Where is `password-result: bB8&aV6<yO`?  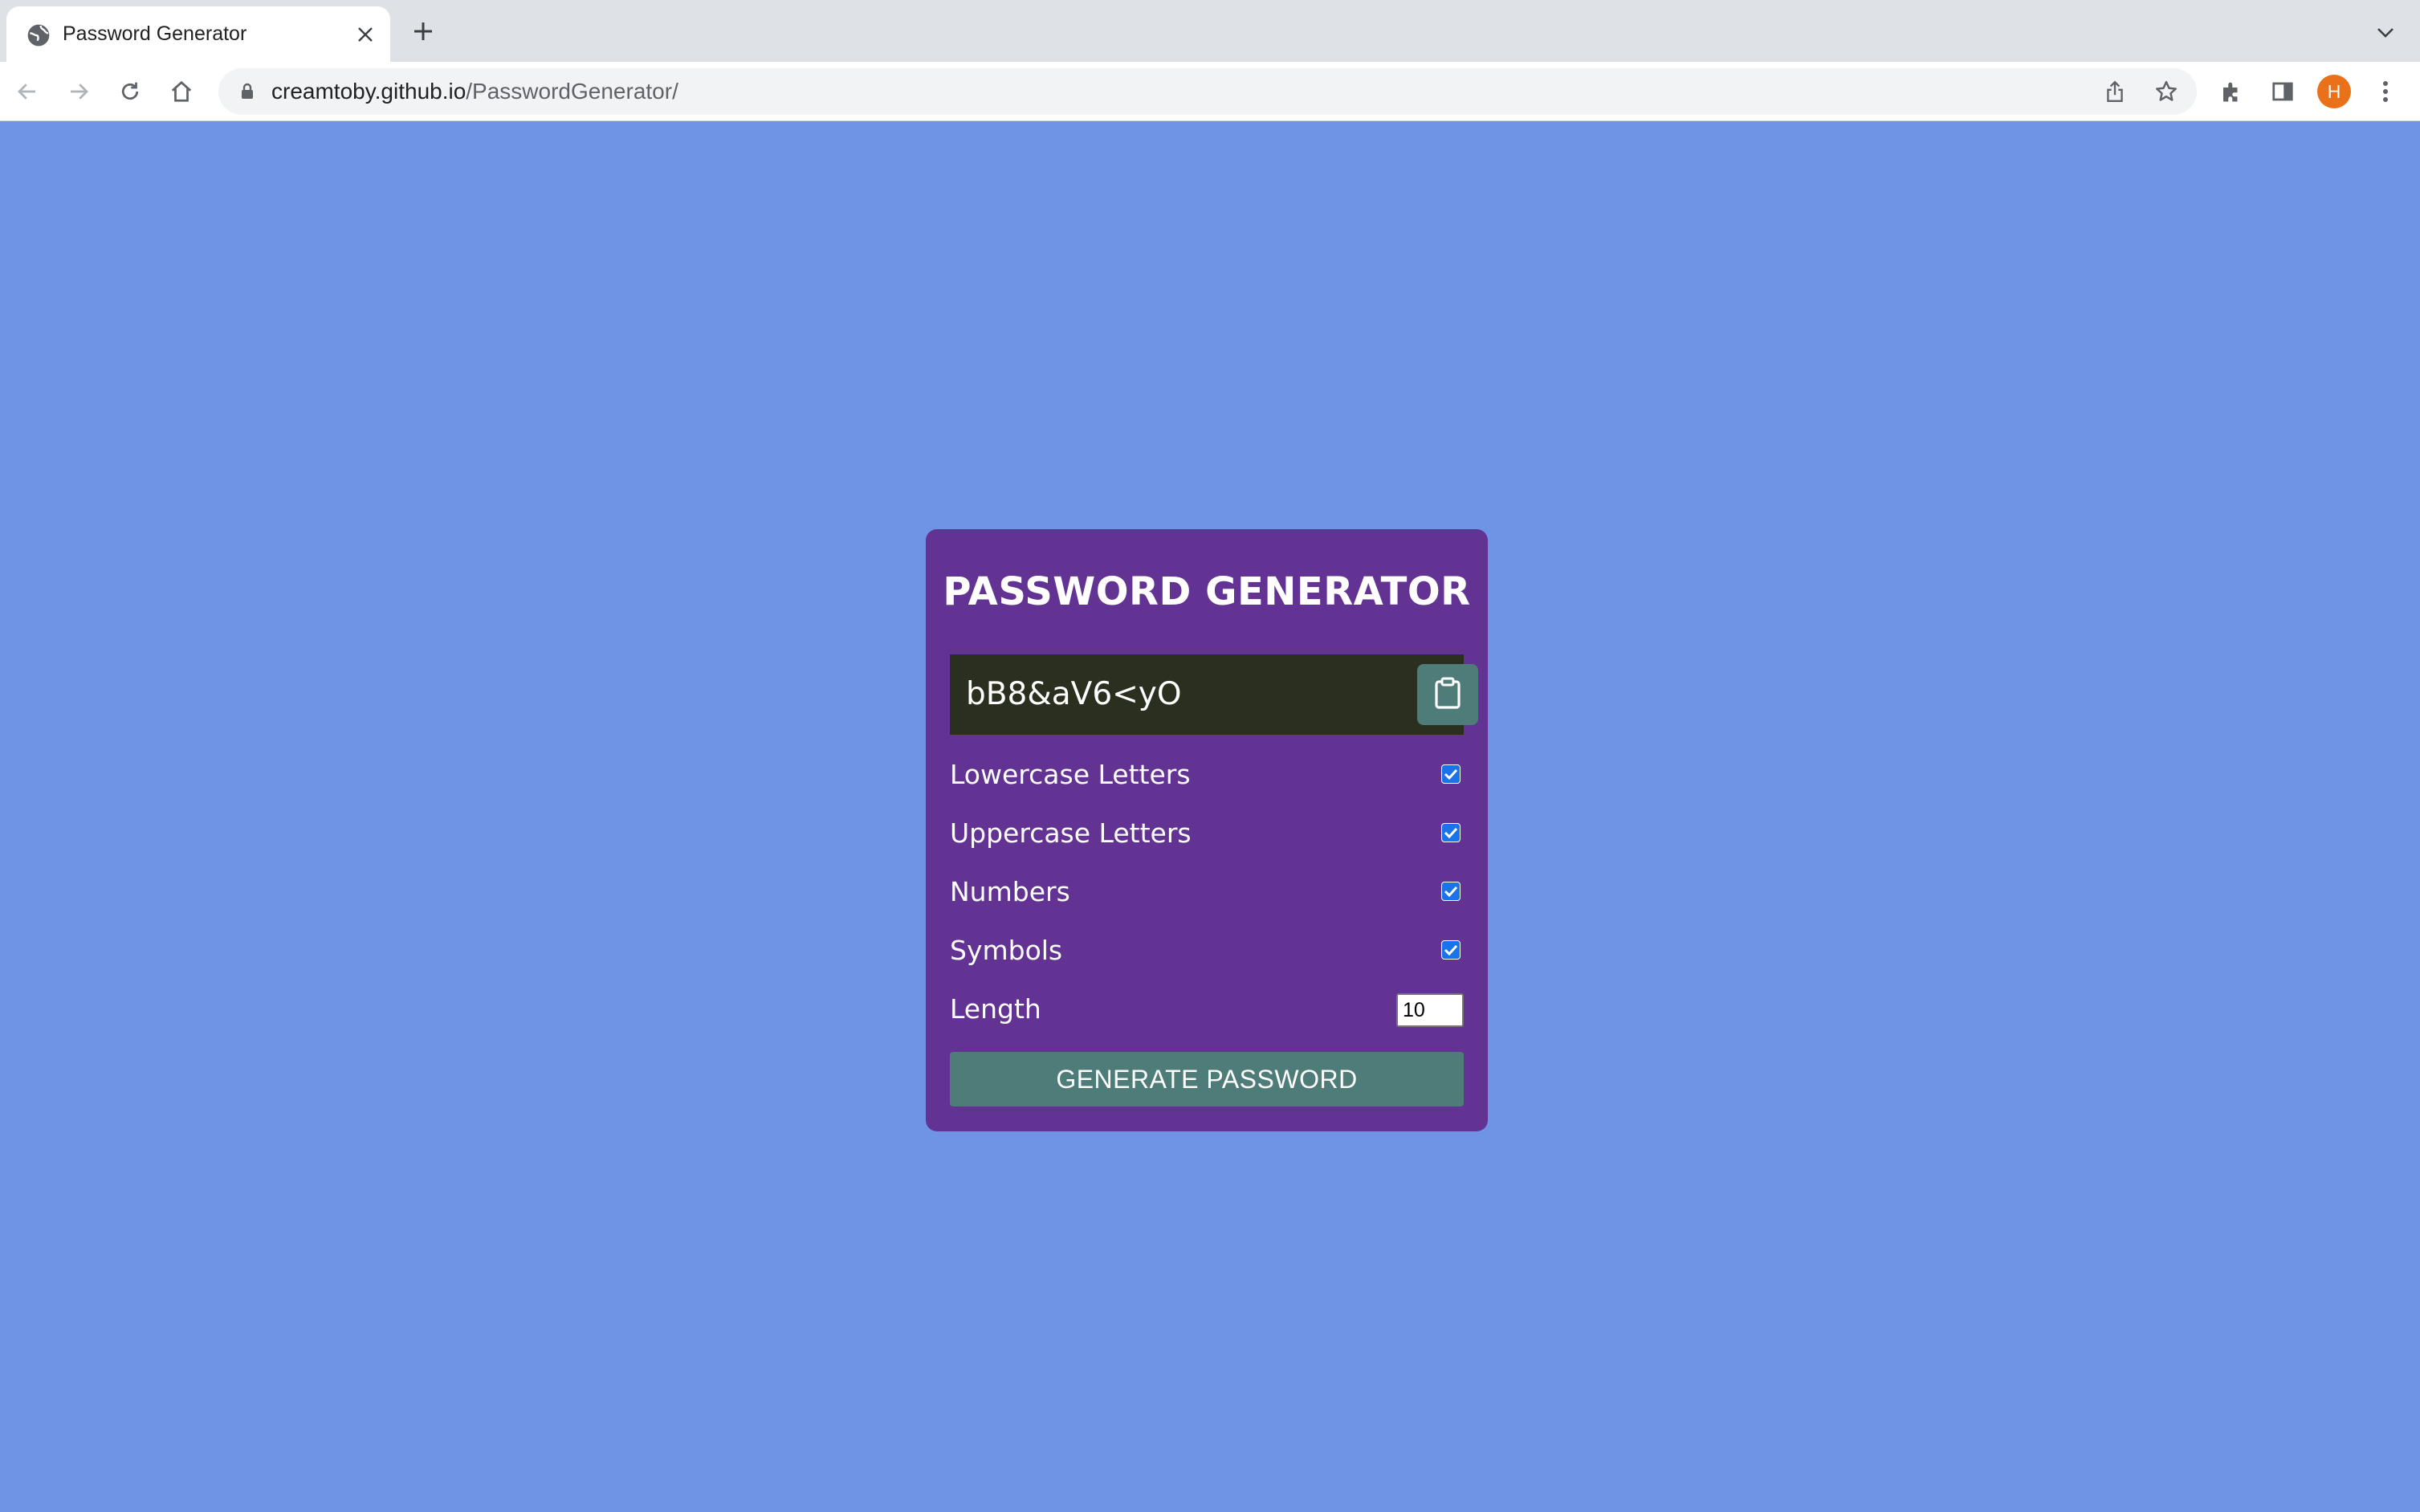 password-result: bB8&aV6<yO is located at coordinates (1214, 695).